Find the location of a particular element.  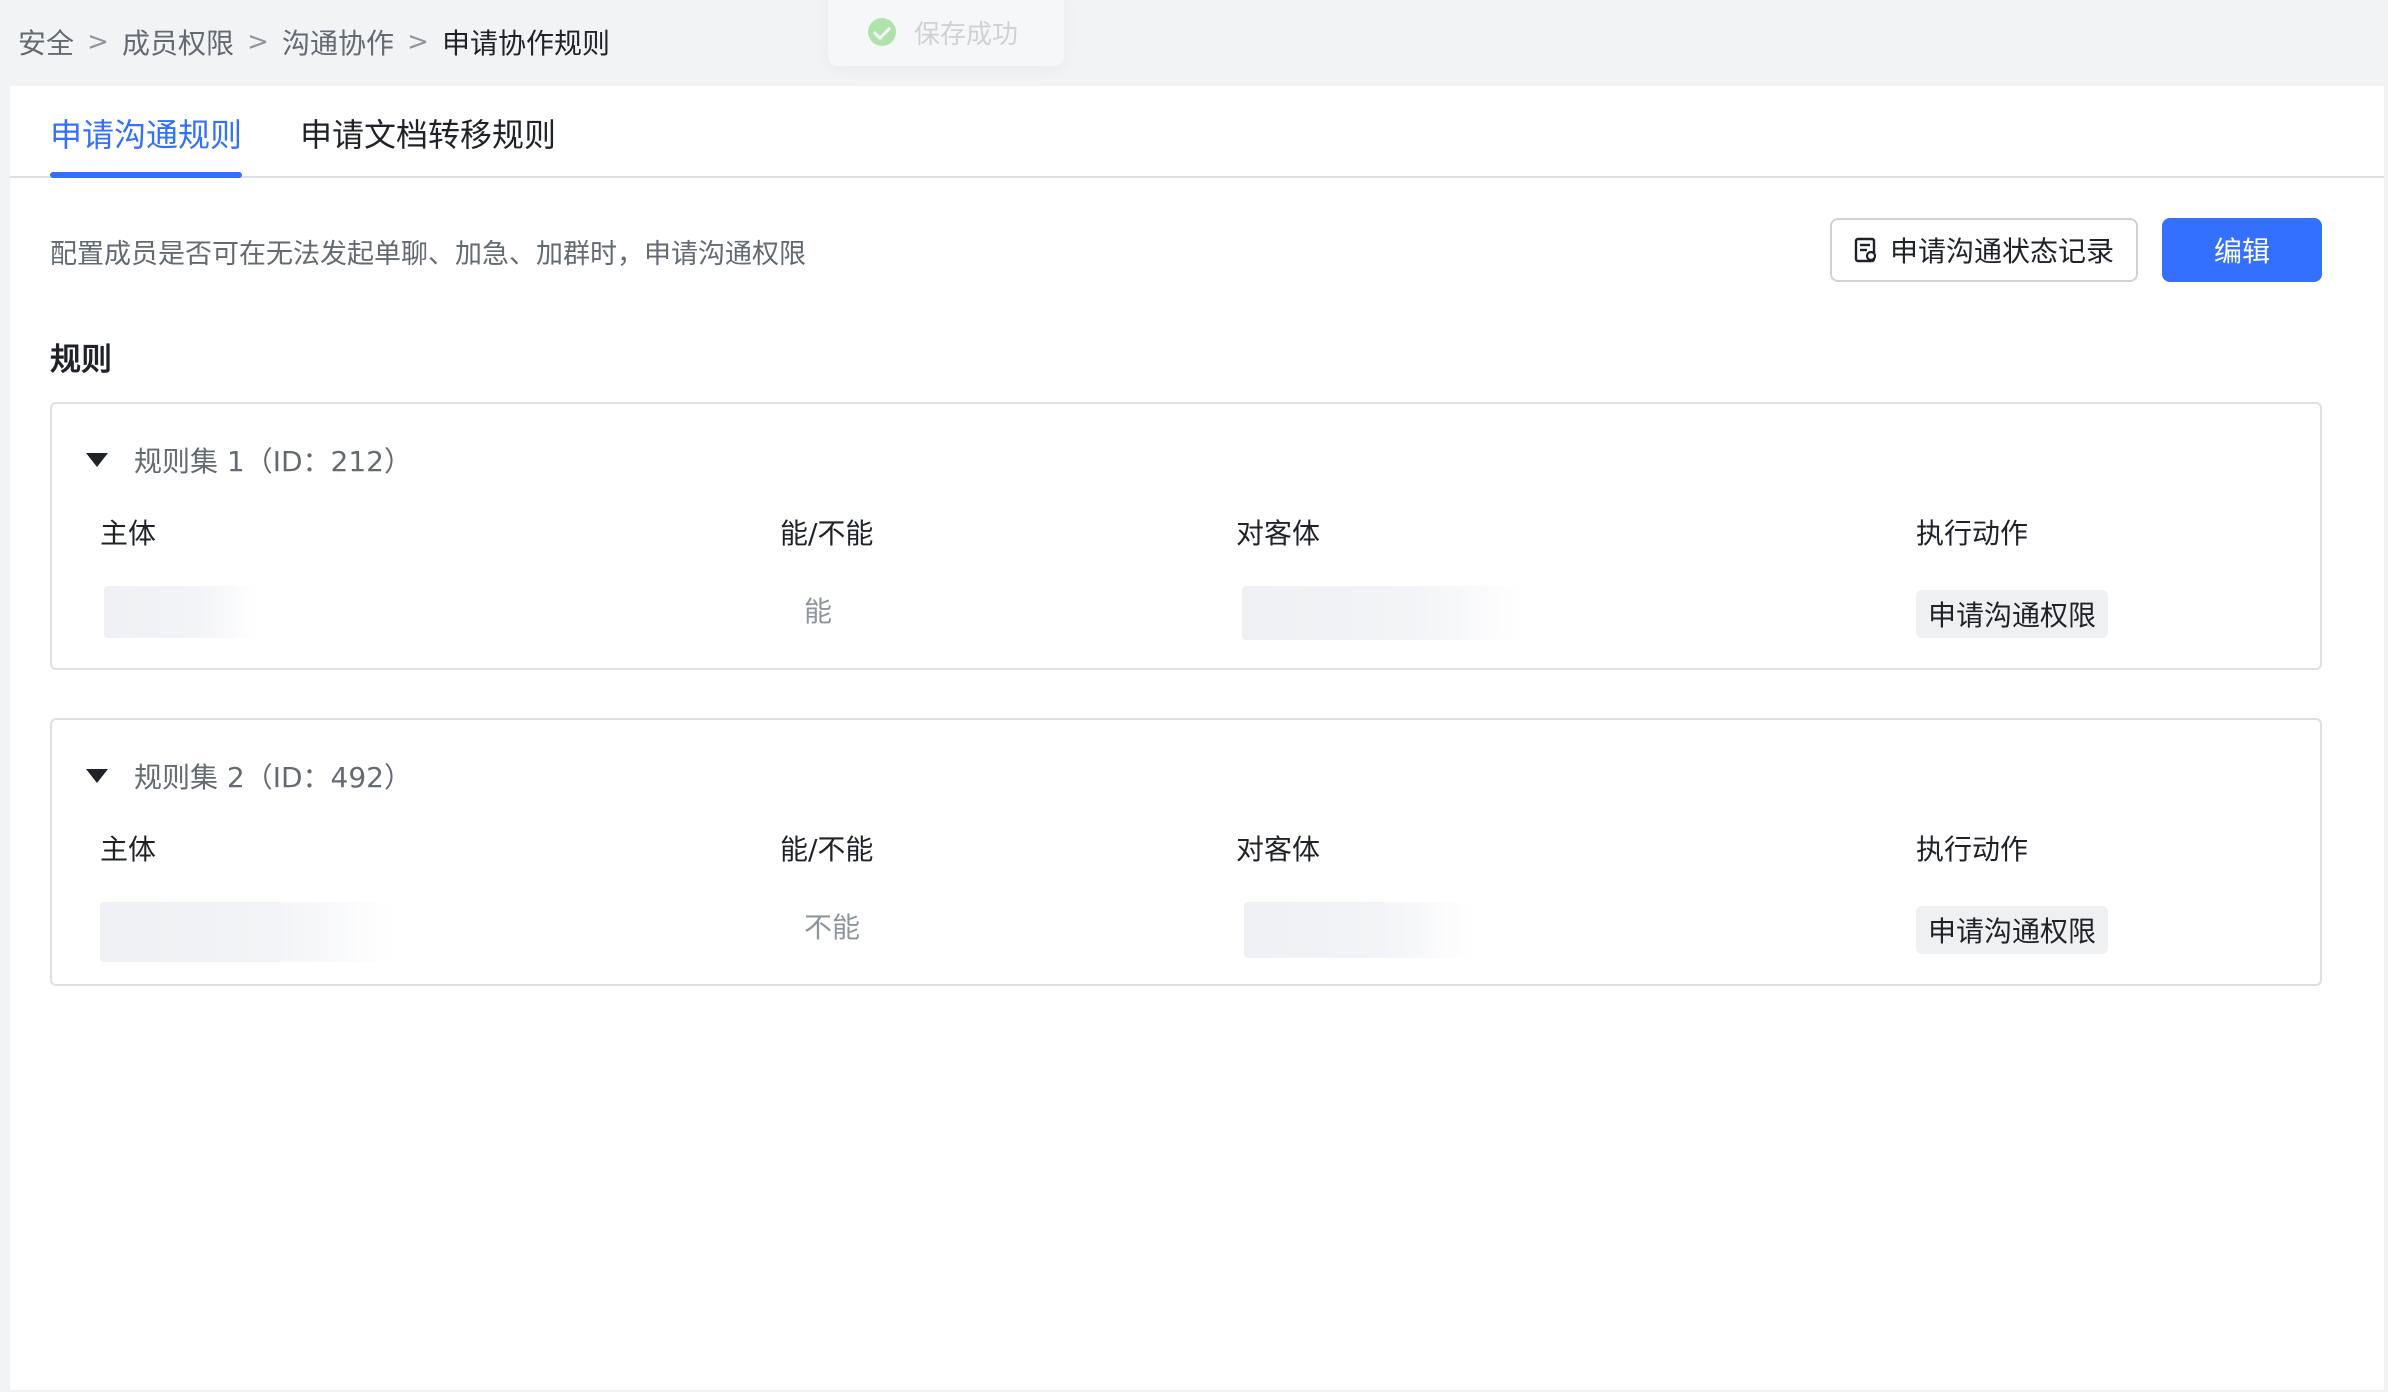

ruleset-title: 规则集 1（ID：212） is located at coordinates (273, 461).